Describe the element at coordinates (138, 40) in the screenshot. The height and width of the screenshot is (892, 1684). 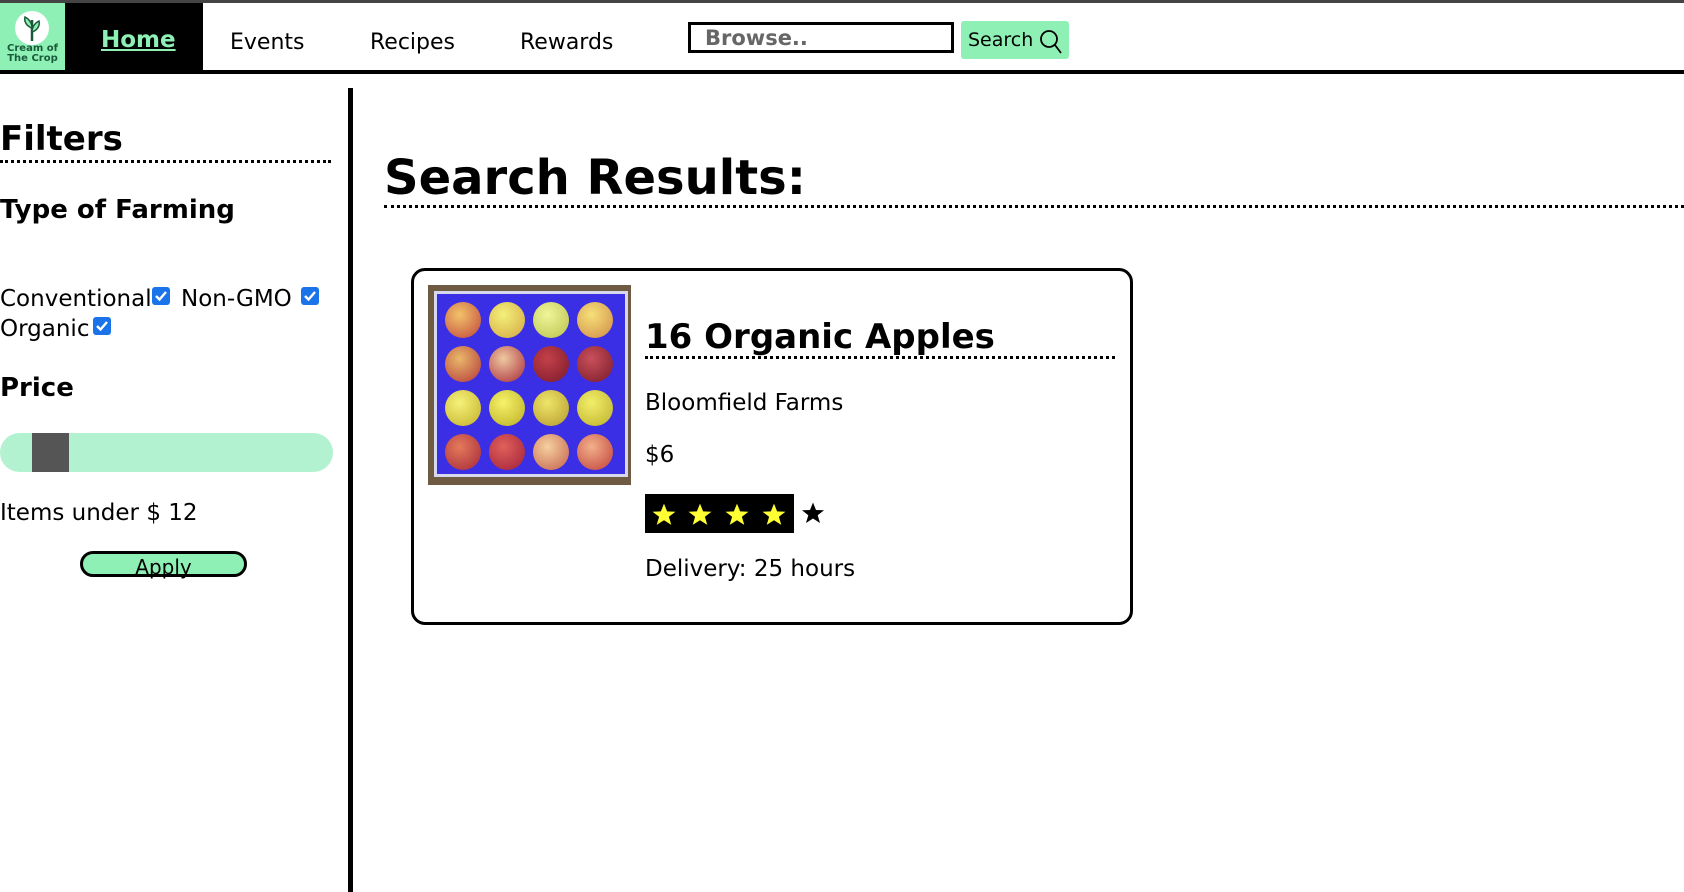
I see `nav-home-label: Home` at that location.